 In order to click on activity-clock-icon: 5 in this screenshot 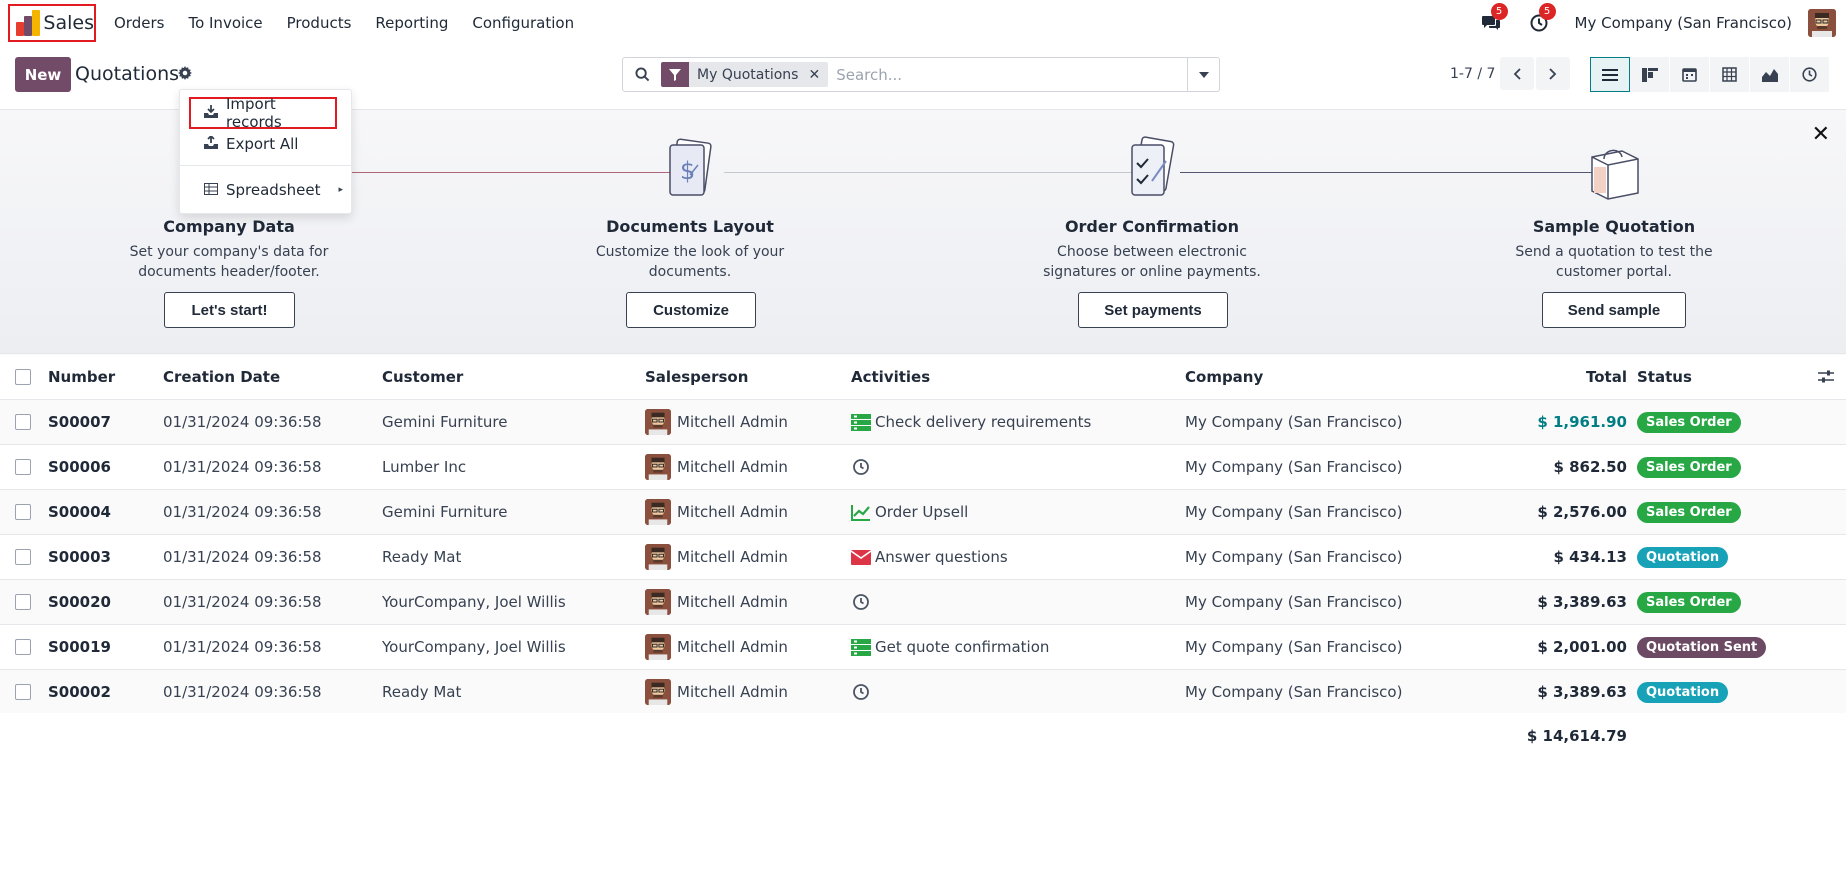, I will do `click(1541, 19)`.